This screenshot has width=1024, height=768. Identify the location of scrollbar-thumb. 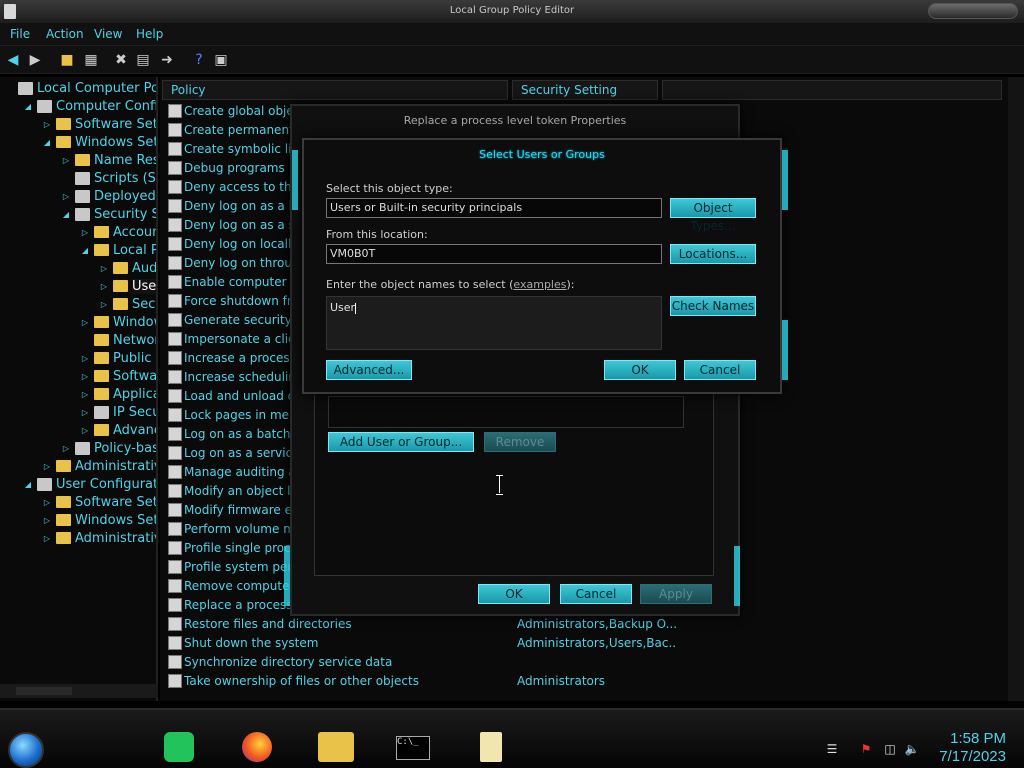
(44, 691).